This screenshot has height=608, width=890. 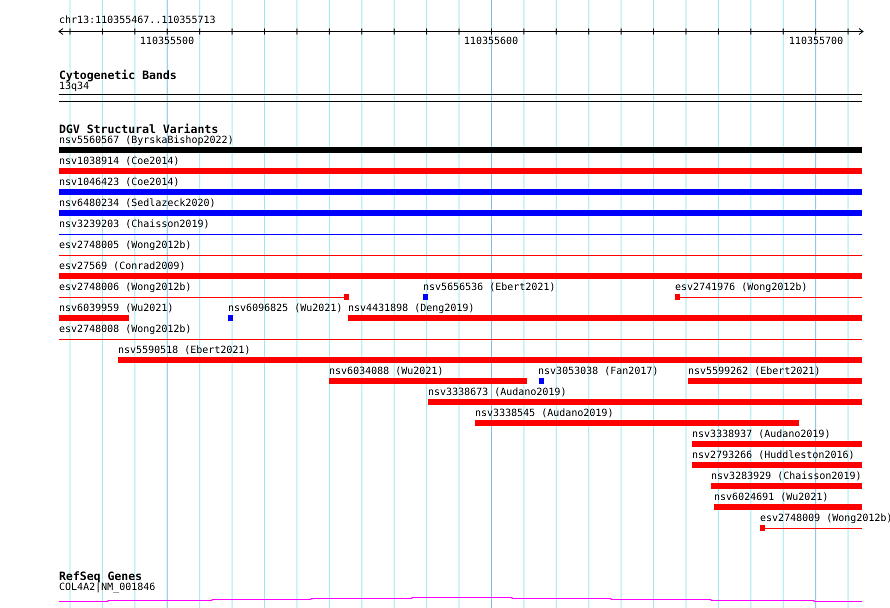 I want to click on variant-label: esv2741976 (Wong2012b), so click(x=741, y=288).